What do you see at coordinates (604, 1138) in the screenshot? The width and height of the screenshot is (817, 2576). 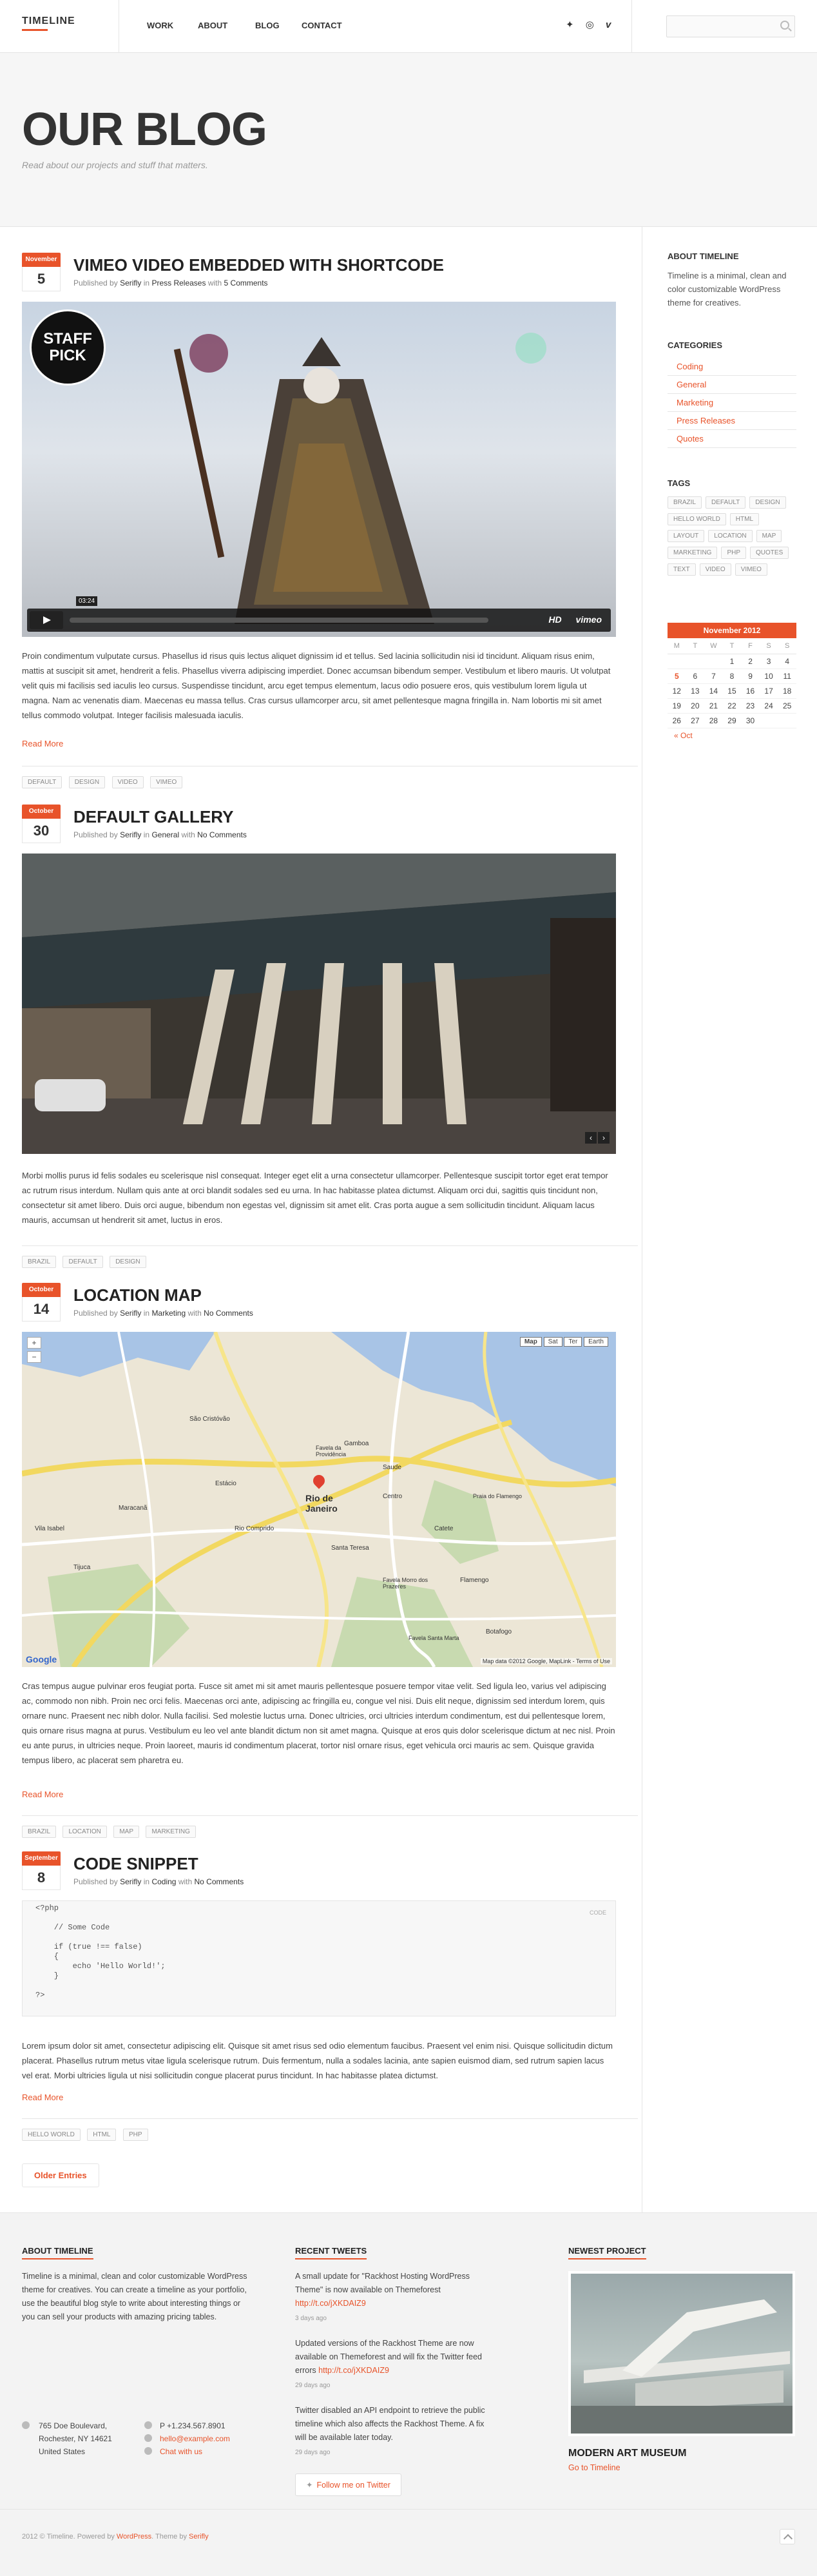 I see `chevron-right-icon: ›` at bounding box center [604, 1138].